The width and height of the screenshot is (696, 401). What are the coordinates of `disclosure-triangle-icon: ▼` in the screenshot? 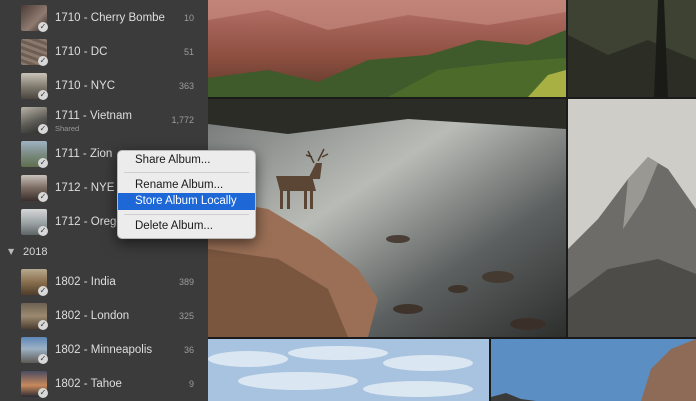 It's located at (11, 251).